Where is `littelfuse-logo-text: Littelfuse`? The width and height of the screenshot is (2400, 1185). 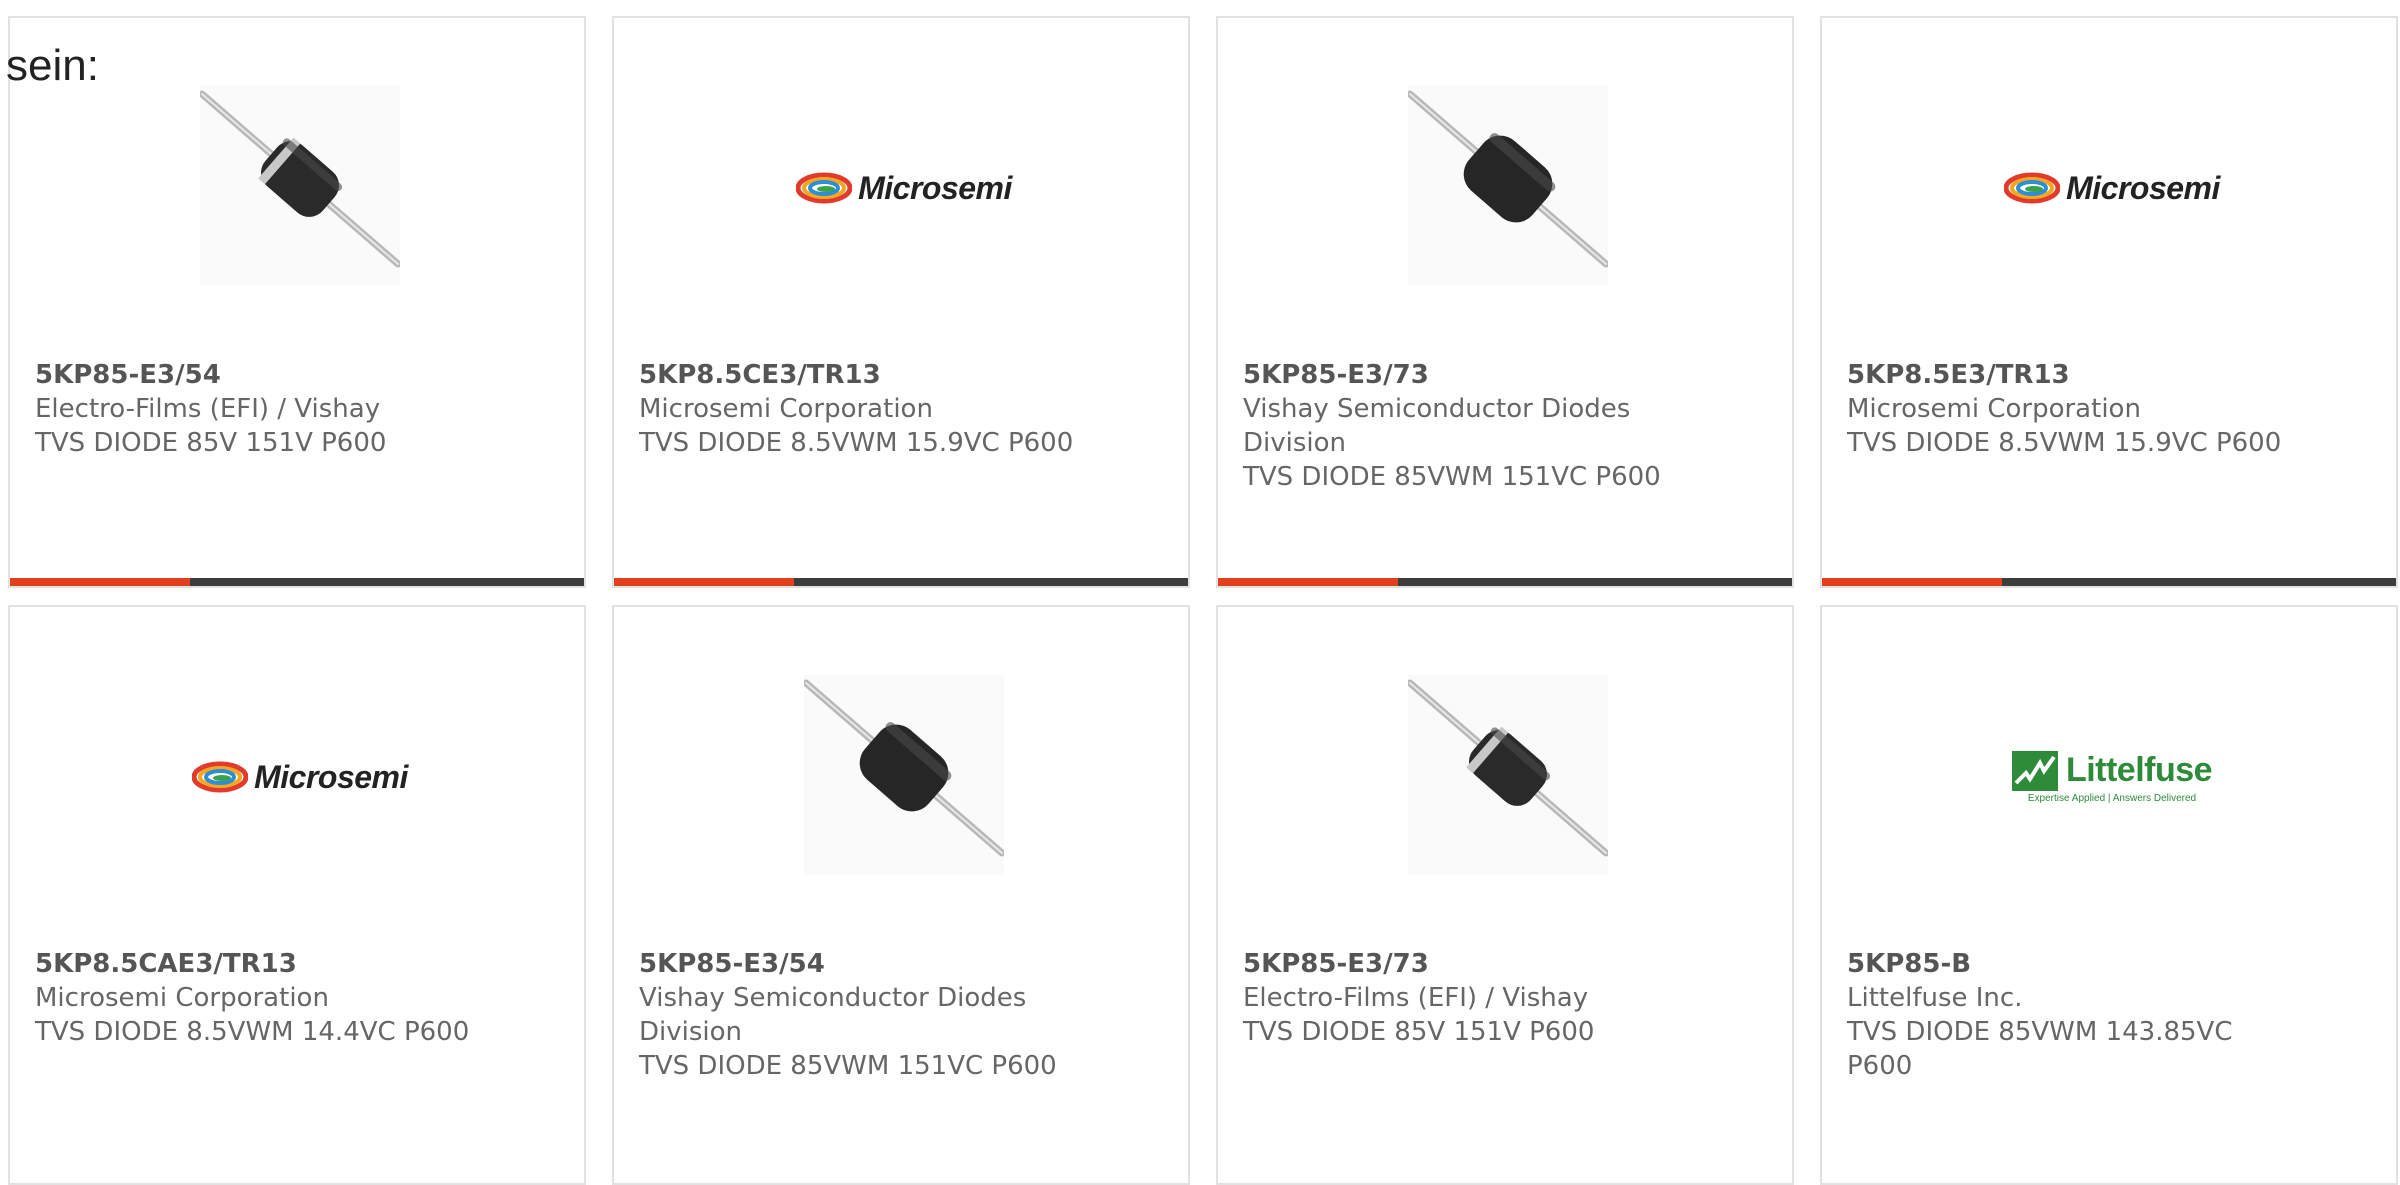
littelfuse-logo-text: Littelfuse is located at coordinates (2139, 770).